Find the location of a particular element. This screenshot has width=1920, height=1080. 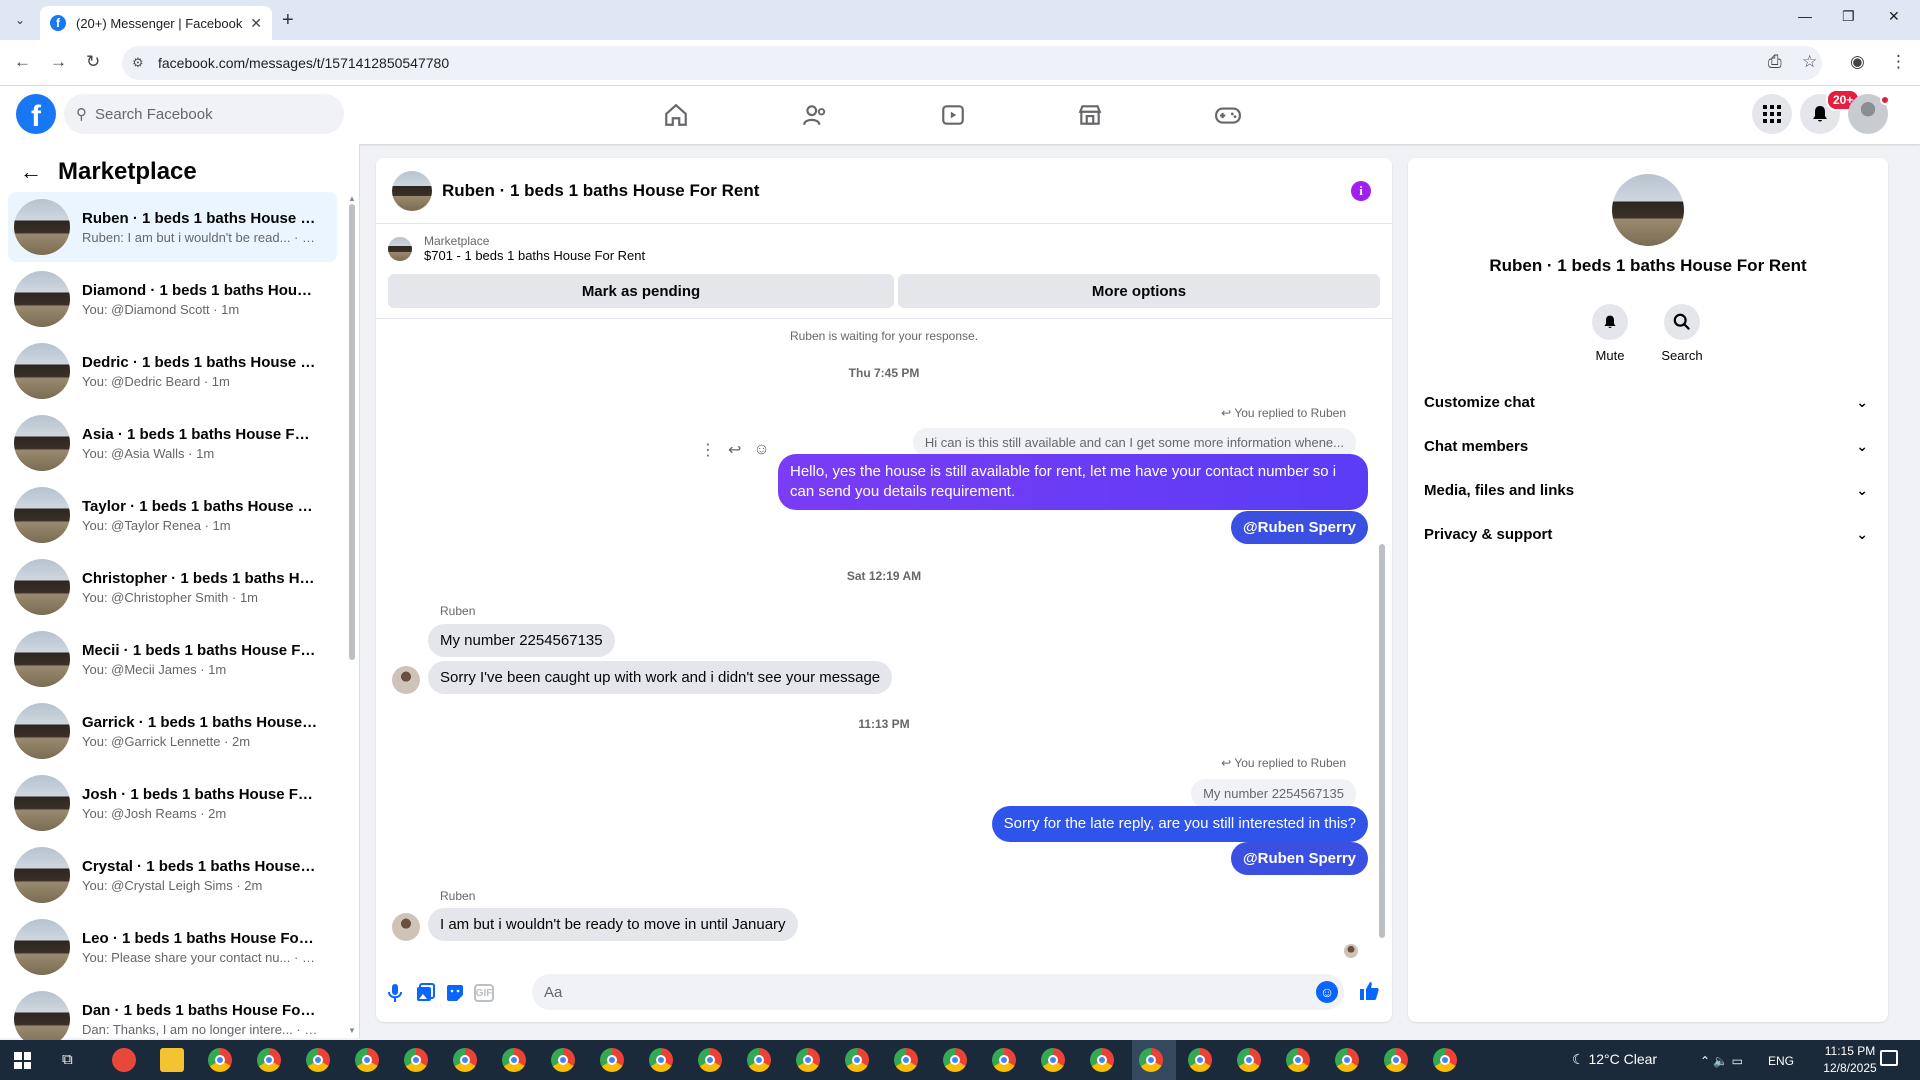

video-icon is located at coordinates (953, 115).